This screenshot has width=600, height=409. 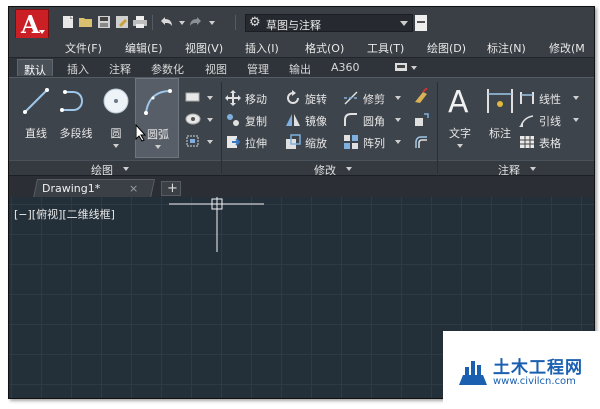 I want to click on new-drawing-tab-button: +, so click(x=171, y=188).